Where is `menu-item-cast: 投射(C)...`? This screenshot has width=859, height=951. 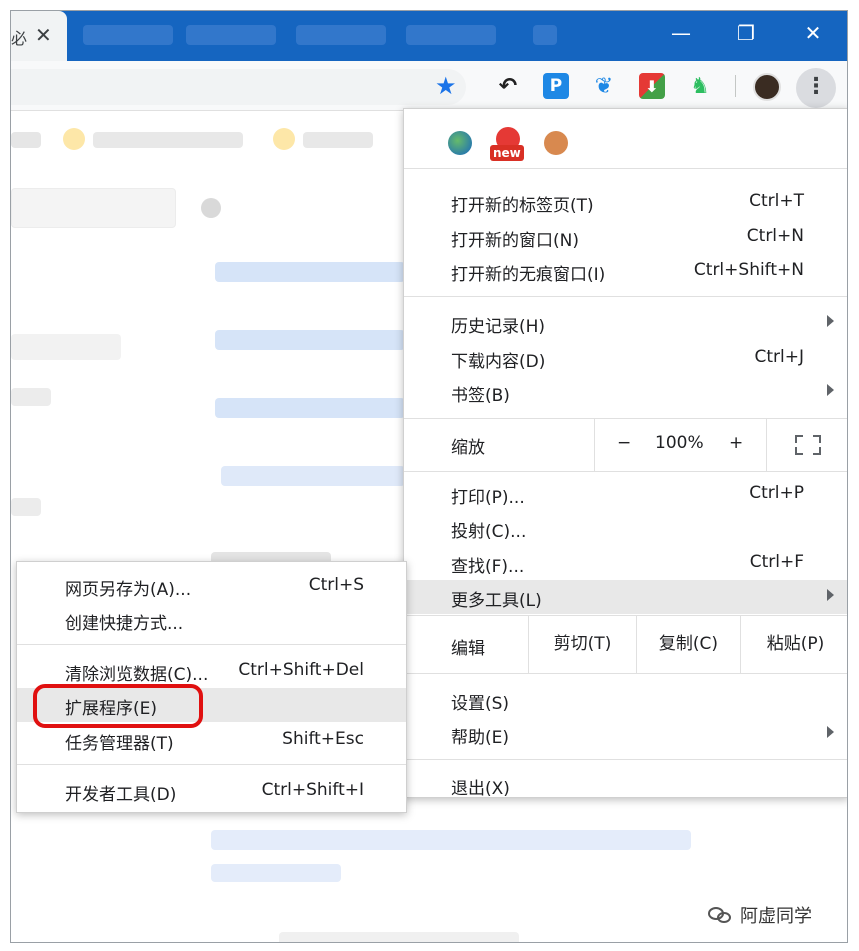
menu-item-cast: 投射(C)... is located at coordinates (625, 528).